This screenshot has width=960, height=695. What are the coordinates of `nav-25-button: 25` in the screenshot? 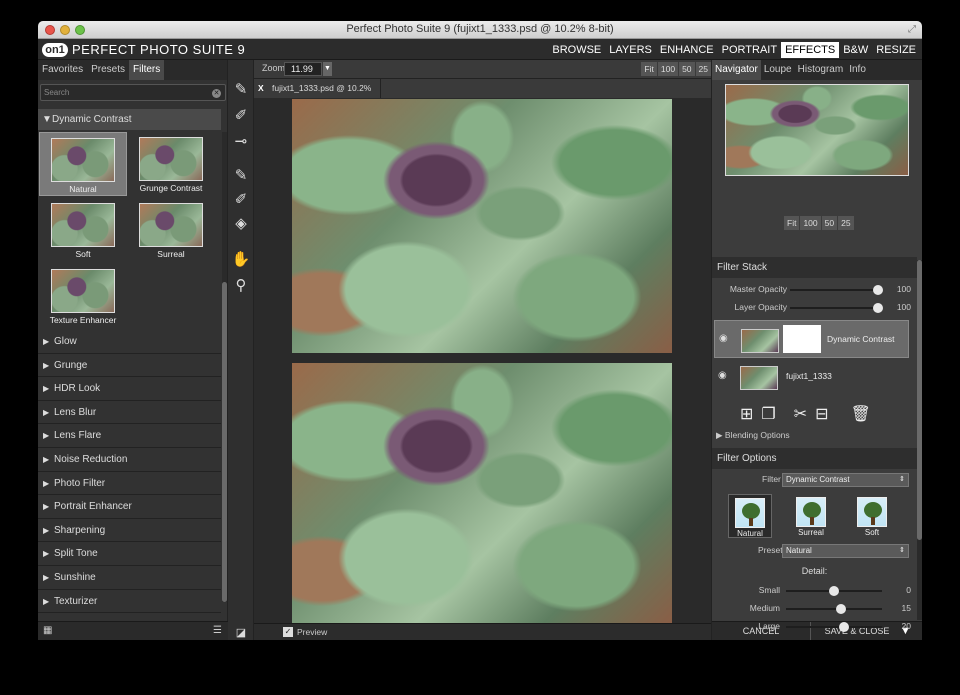 It's located at (846, 223).